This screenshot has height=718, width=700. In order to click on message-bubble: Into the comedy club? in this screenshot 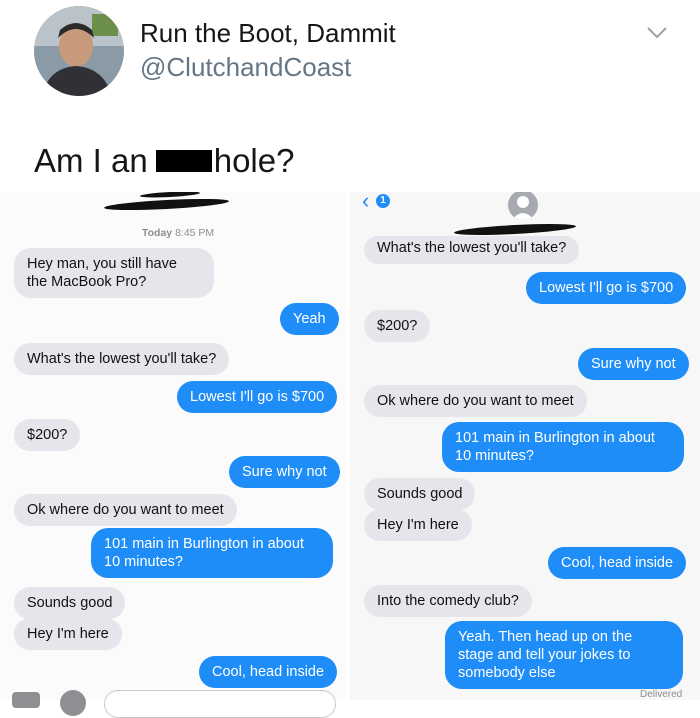, I will do `click(448, 601)`.